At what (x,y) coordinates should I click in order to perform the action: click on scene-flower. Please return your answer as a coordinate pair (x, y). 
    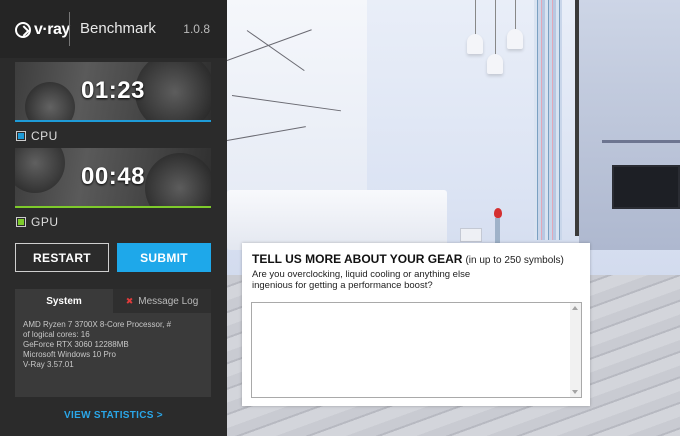
    Looking at the image, I should click on (498, 213).